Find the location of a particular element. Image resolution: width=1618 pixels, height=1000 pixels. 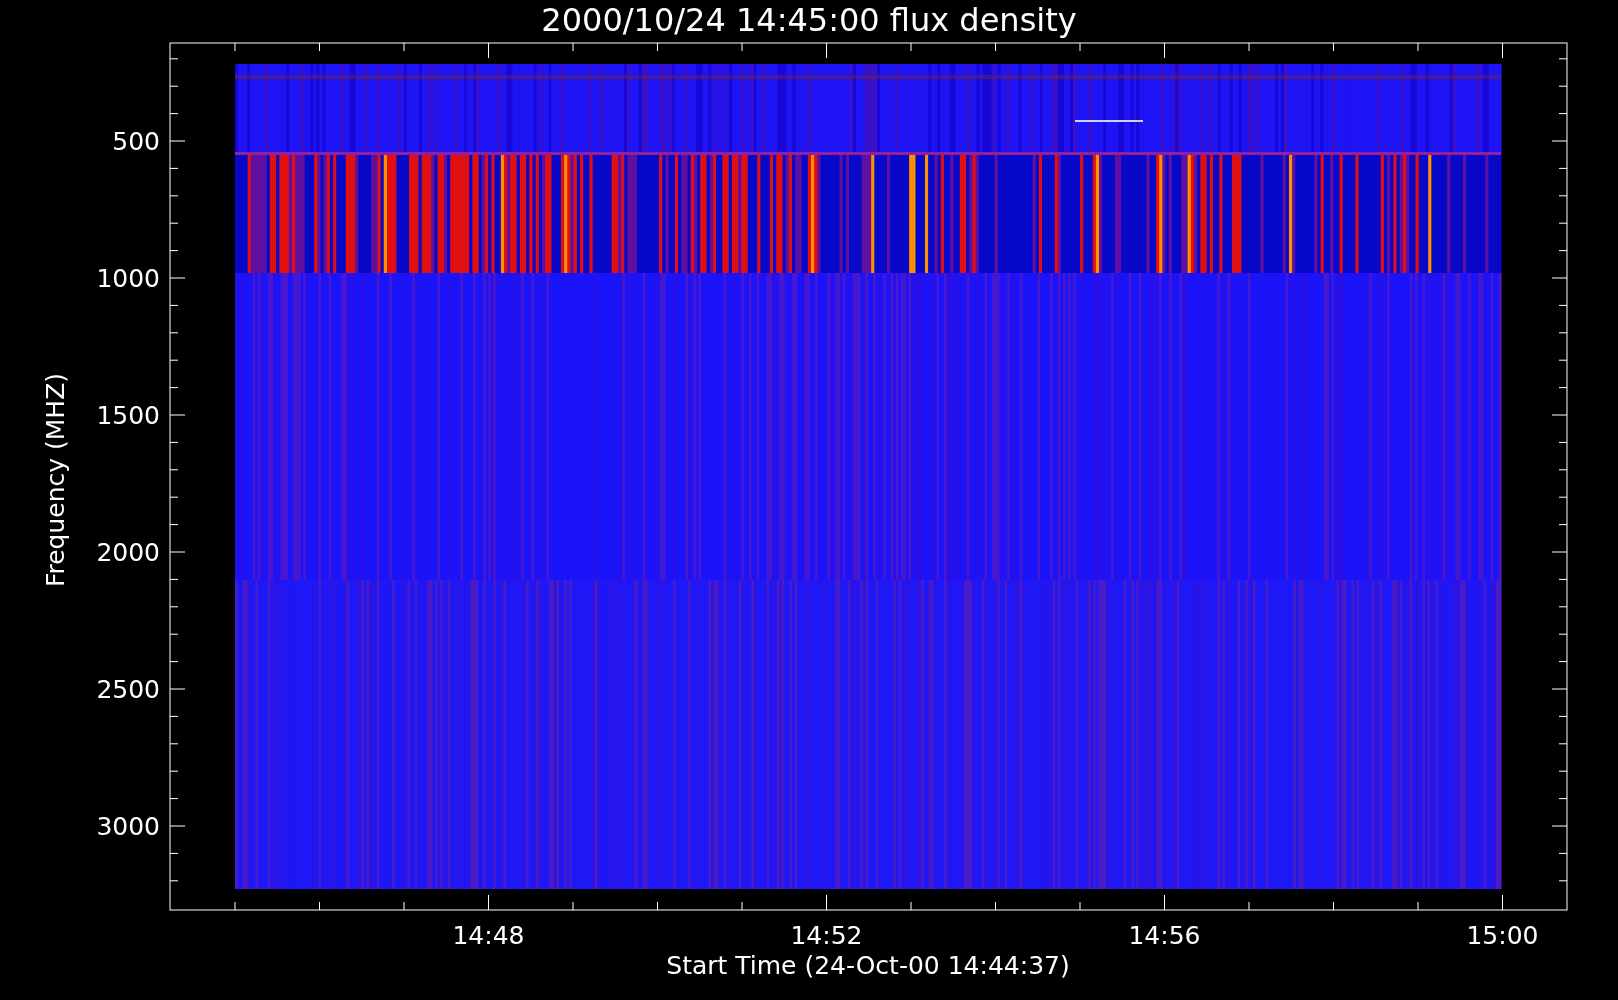

x-tick-label: 15:00 is located at coordinates (1502, 935).